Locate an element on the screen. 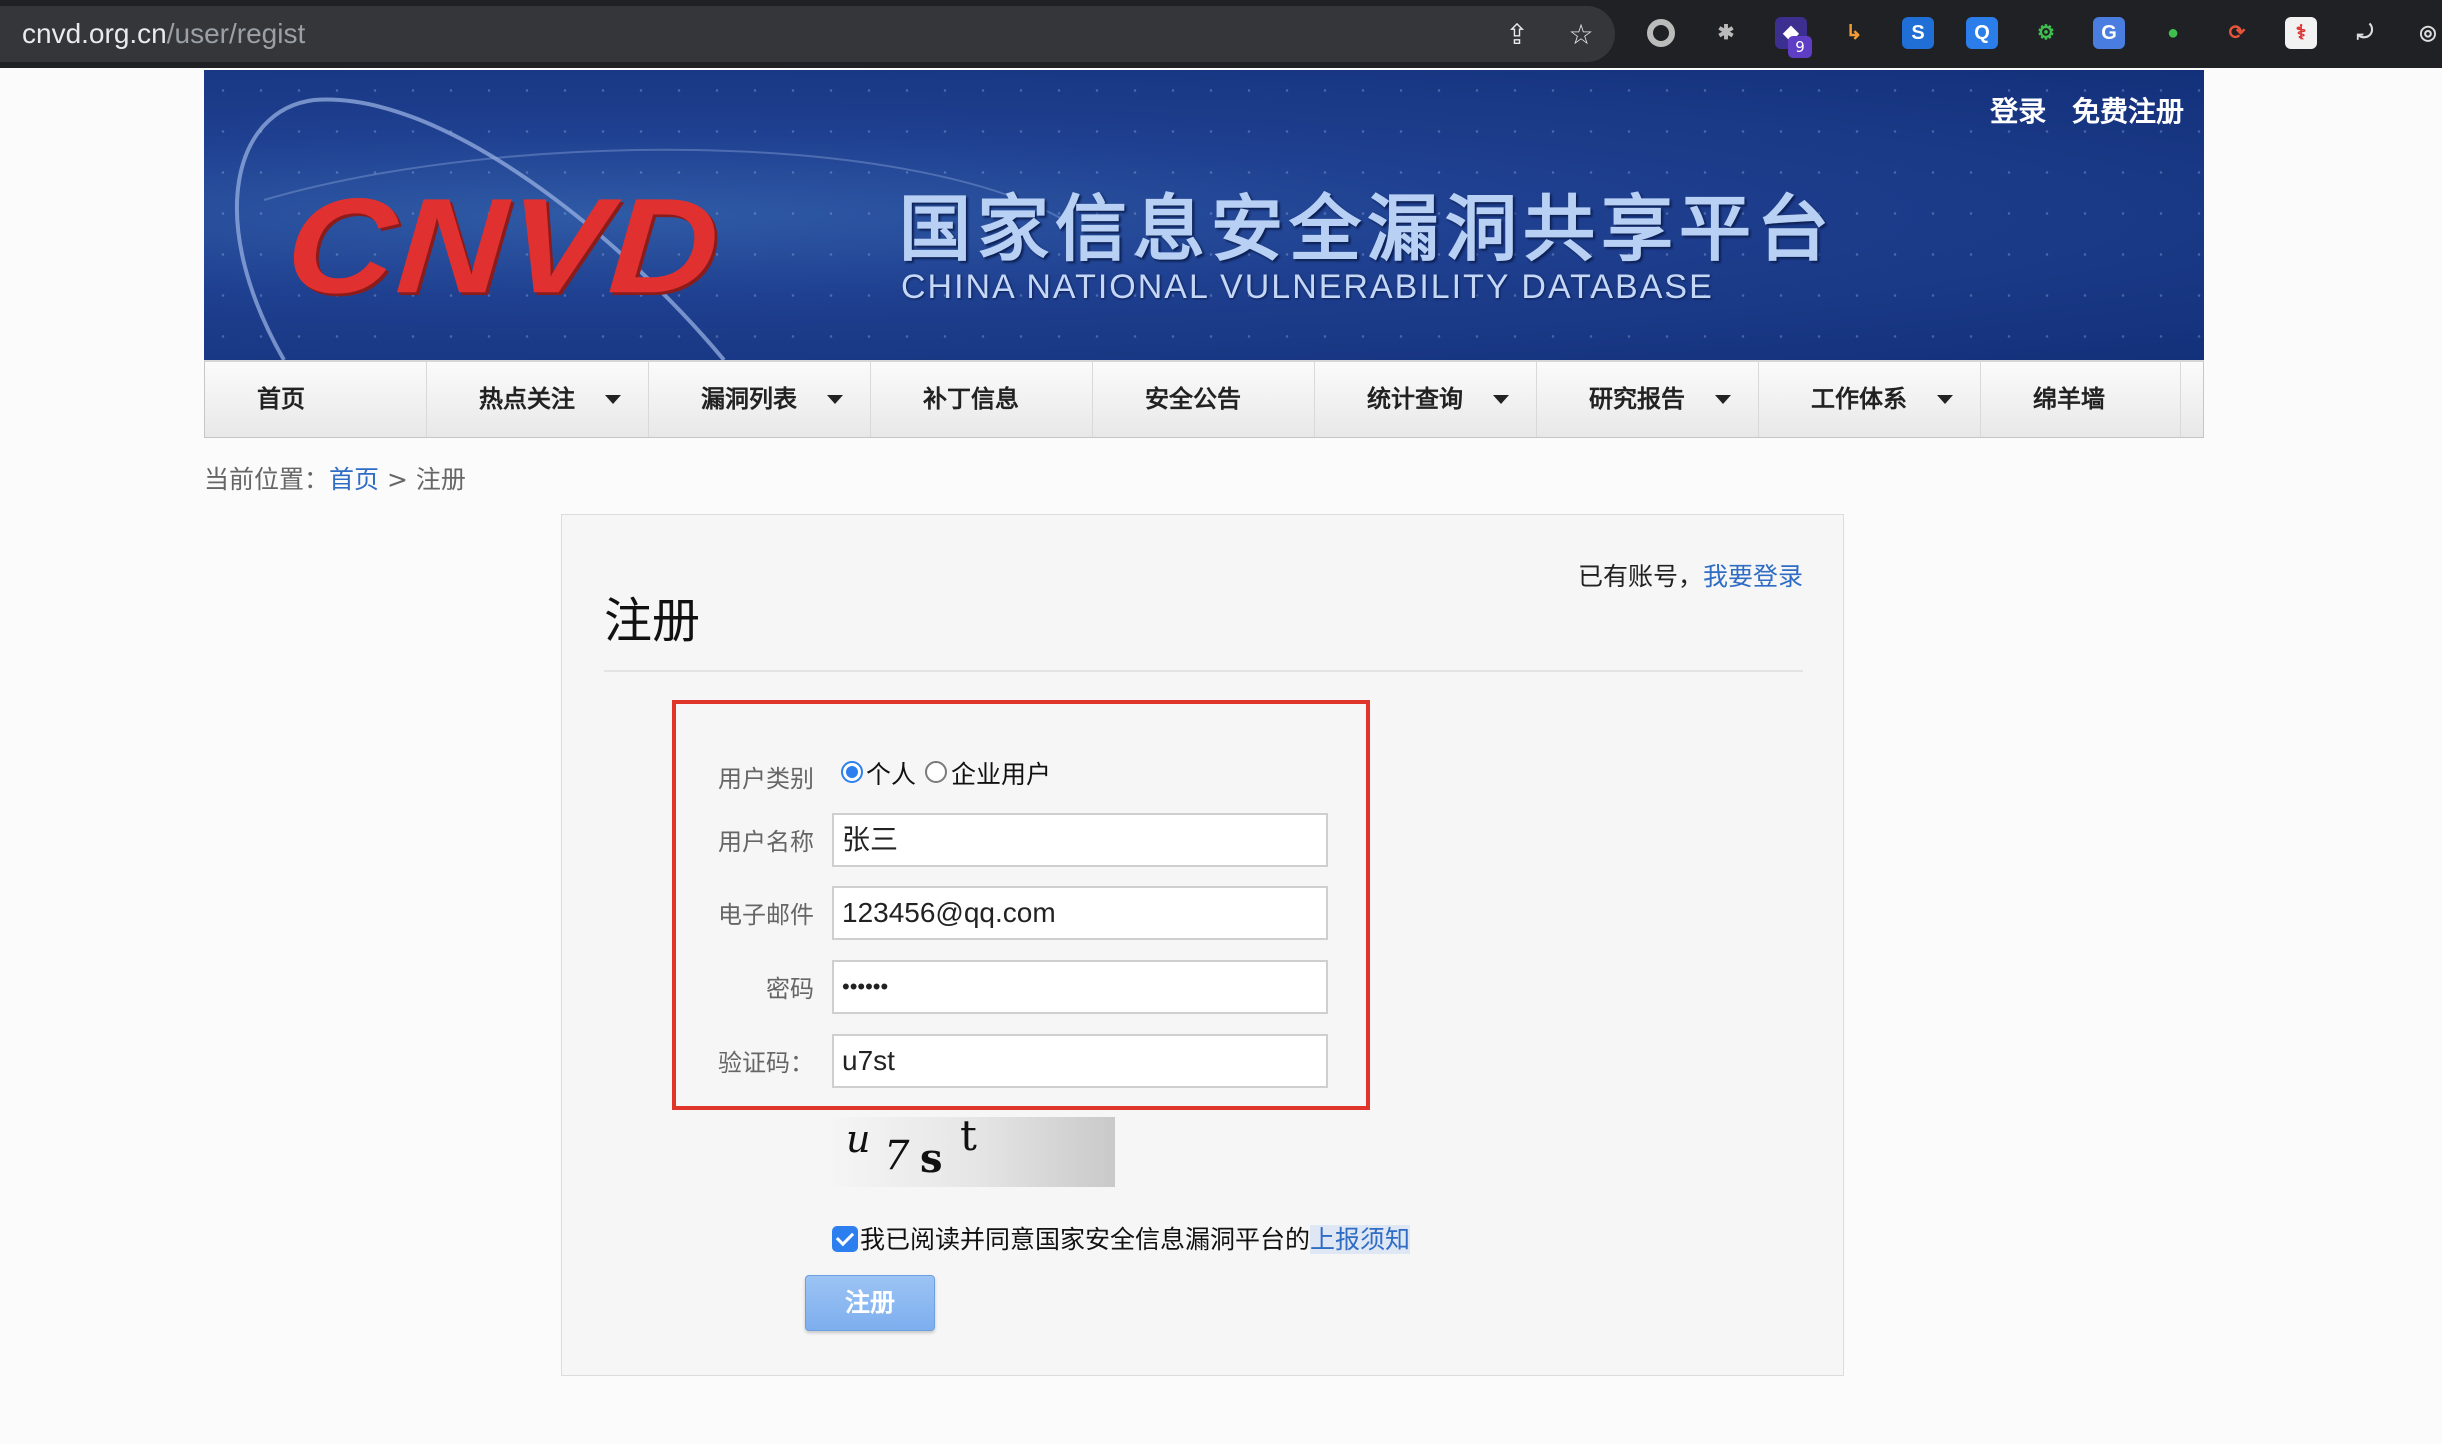 This screenshot has height=1444, width=2442. captcha-char: u is located at coordinates (858, 1139).